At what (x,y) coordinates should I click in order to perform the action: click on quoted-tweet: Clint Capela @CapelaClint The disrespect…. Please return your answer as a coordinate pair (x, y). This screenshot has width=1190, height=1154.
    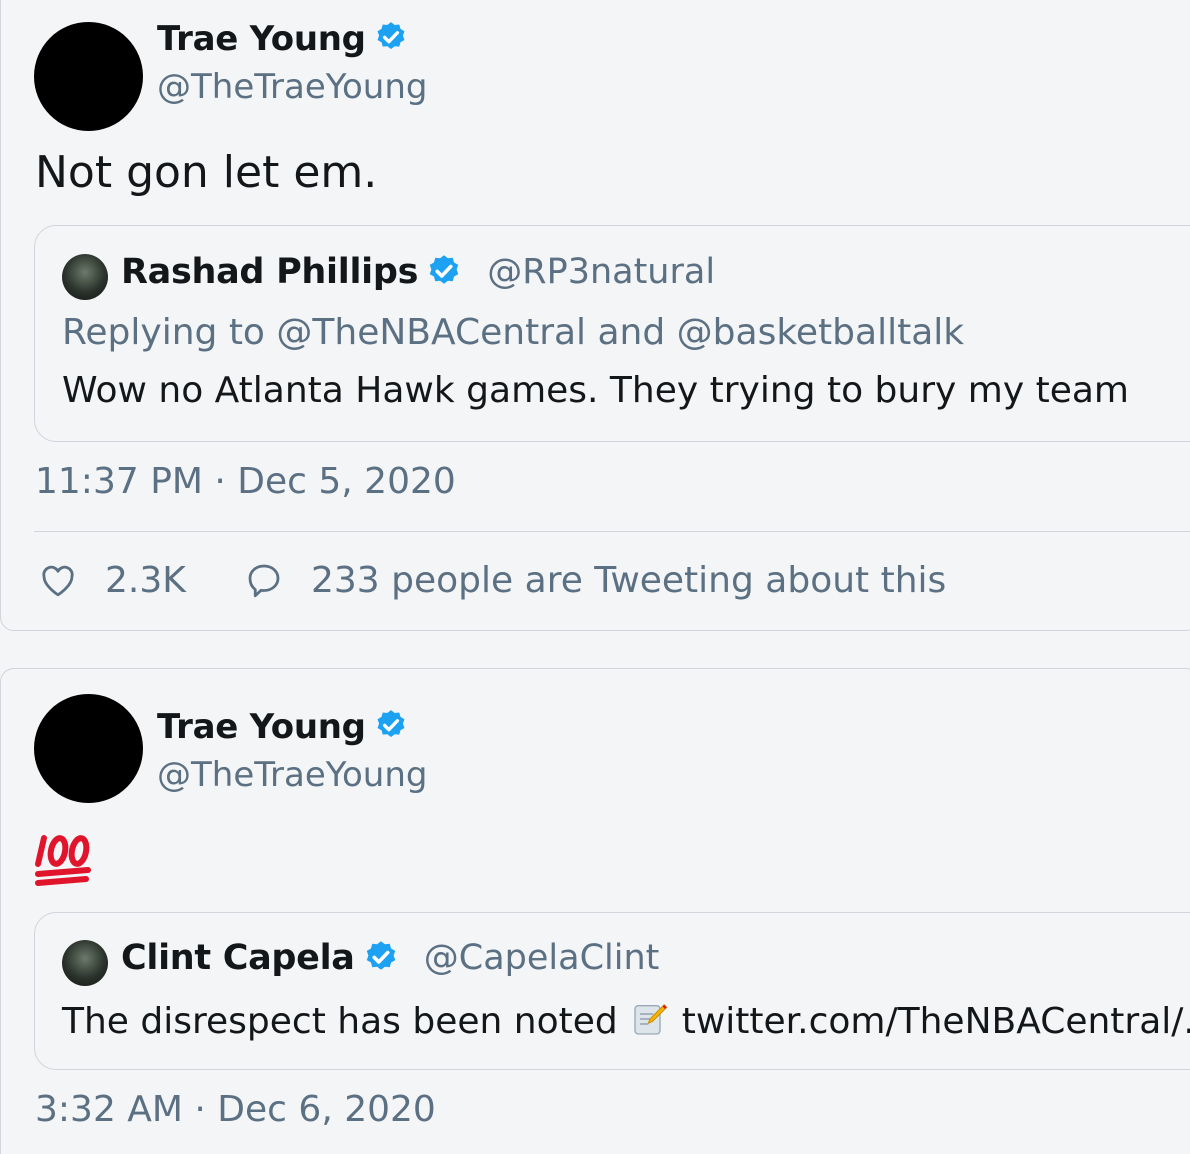
    Looking at the image, I should click on (612, 991).